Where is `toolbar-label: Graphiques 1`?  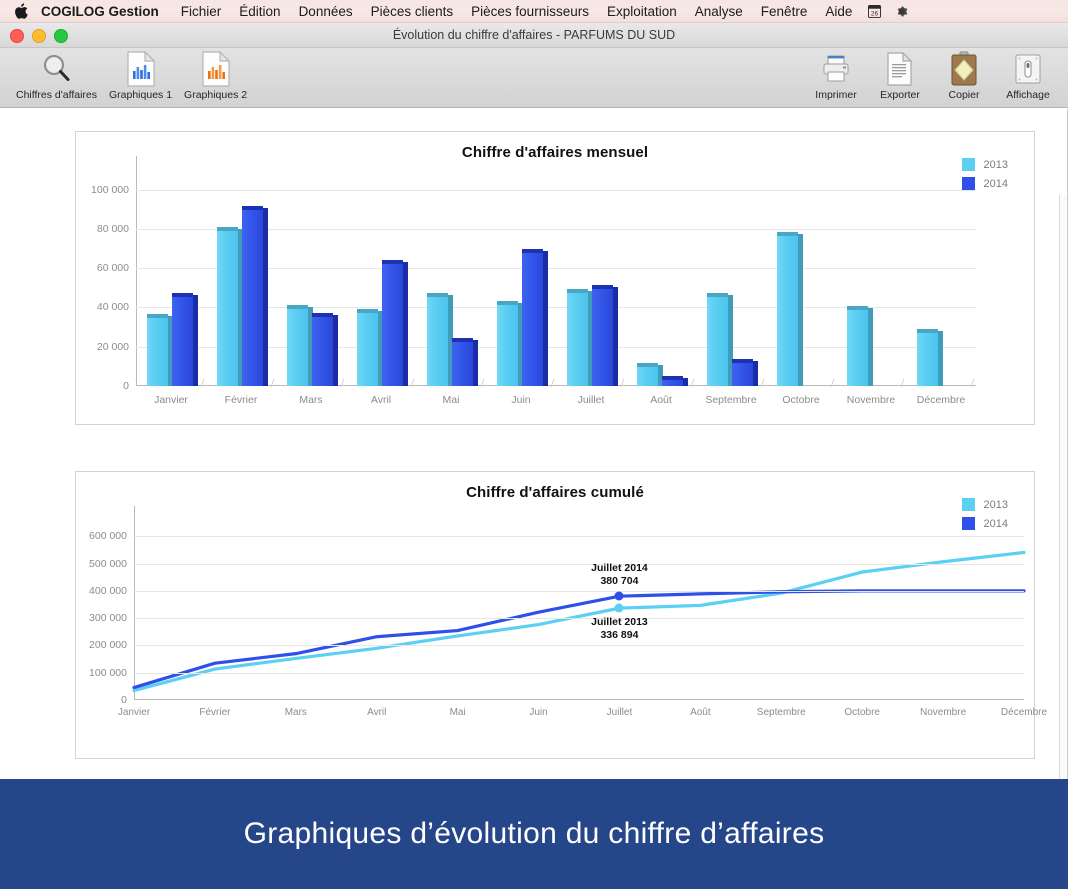
toolbar-label: Graphiques 1 is located at coordinates (141, 95).